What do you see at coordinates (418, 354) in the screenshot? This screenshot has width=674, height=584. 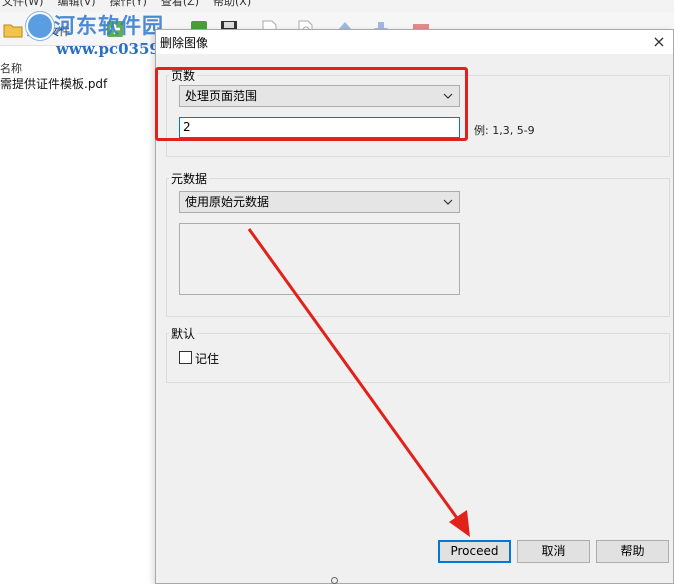 I see `default-group: 默认` at bounding box center [418, 354].